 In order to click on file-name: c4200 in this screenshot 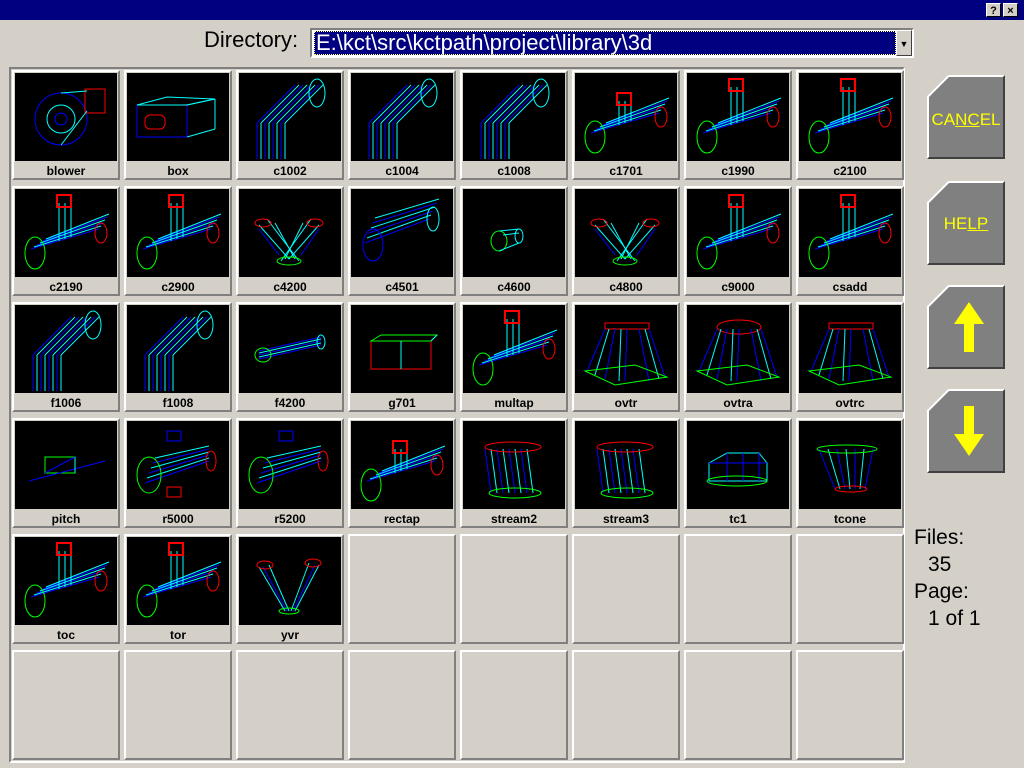, I will do `click(290, 287)`.